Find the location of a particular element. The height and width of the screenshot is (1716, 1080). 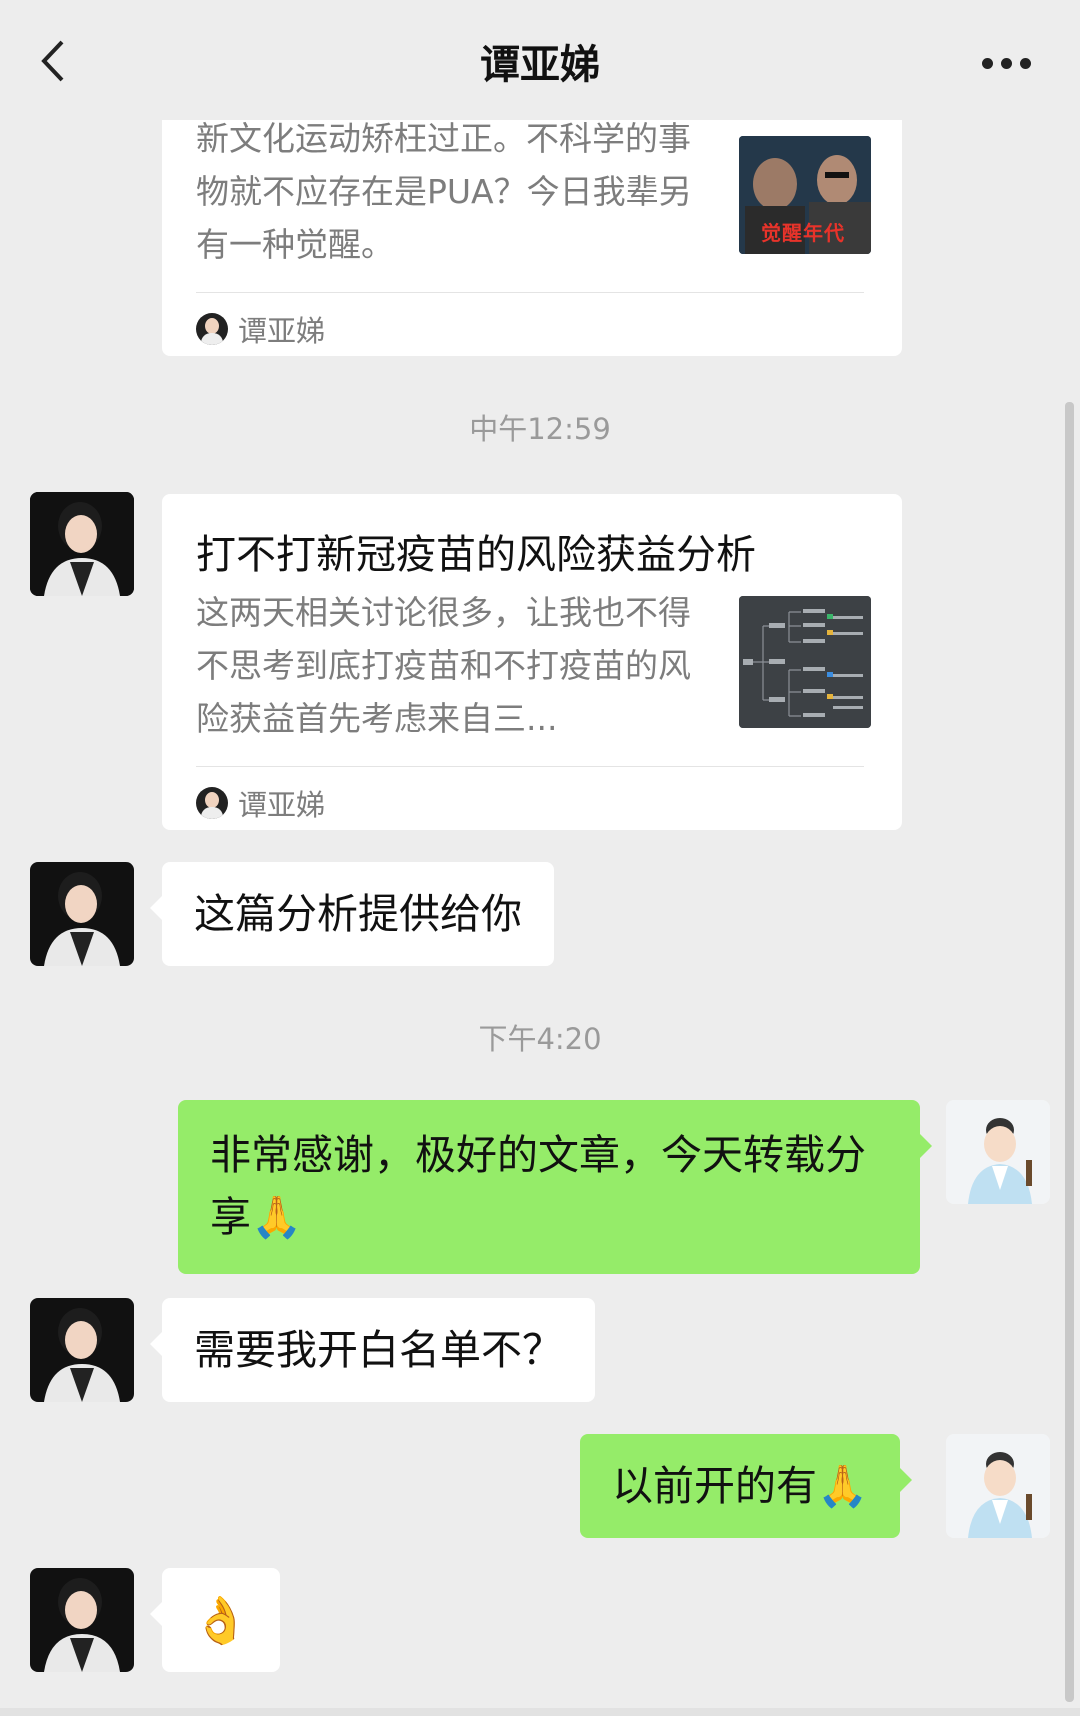

more-horizontal-icon is located at coordinates (1007, 64).